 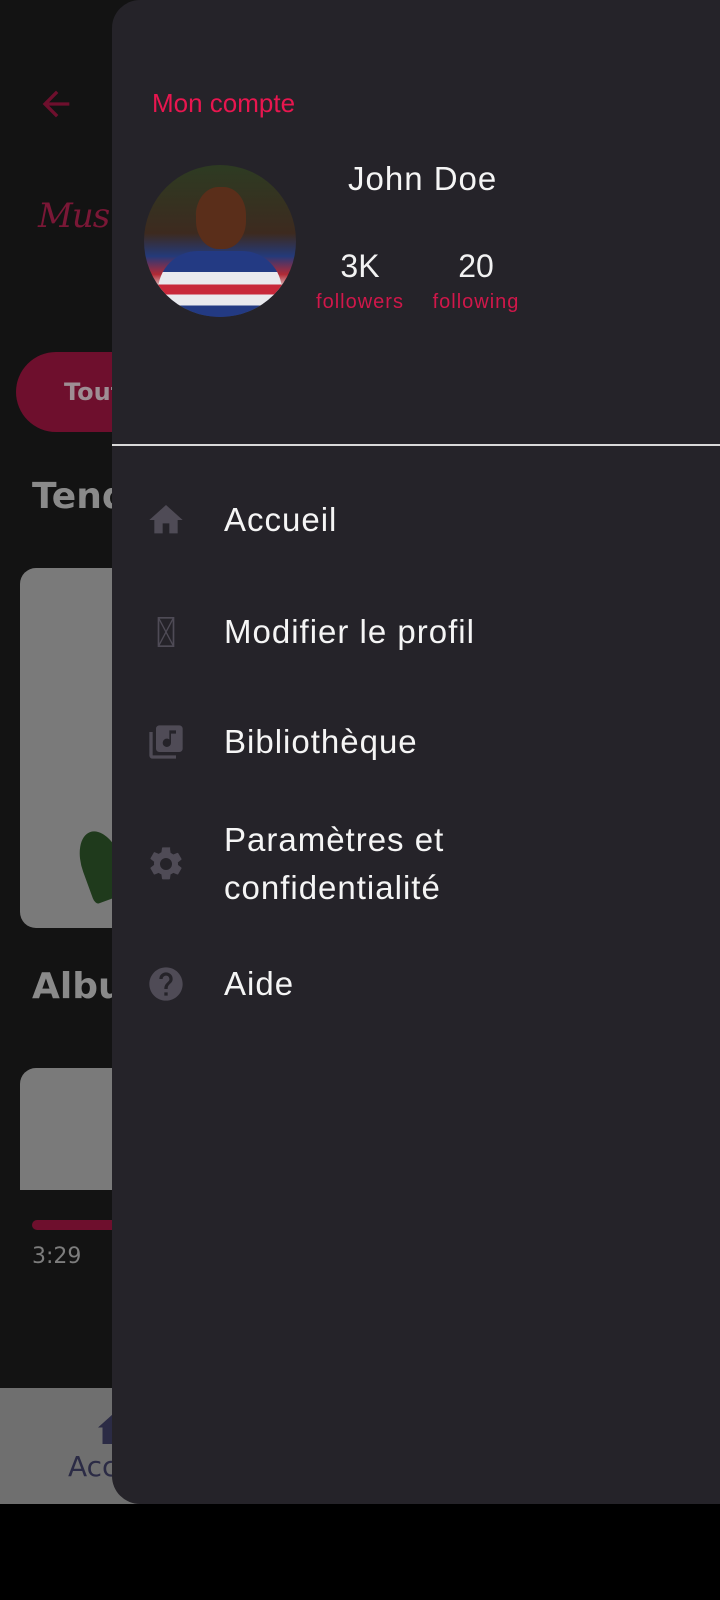 I want to click on menu-item-label: Modifier le profil, so click(x=349, y=631).